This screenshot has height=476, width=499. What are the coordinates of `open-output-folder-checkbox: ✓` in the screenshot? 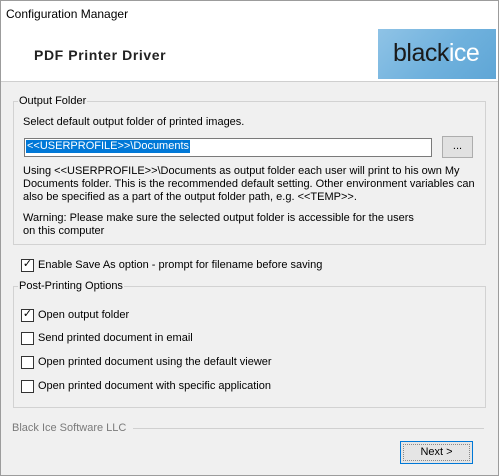 It's located at (27, 314).